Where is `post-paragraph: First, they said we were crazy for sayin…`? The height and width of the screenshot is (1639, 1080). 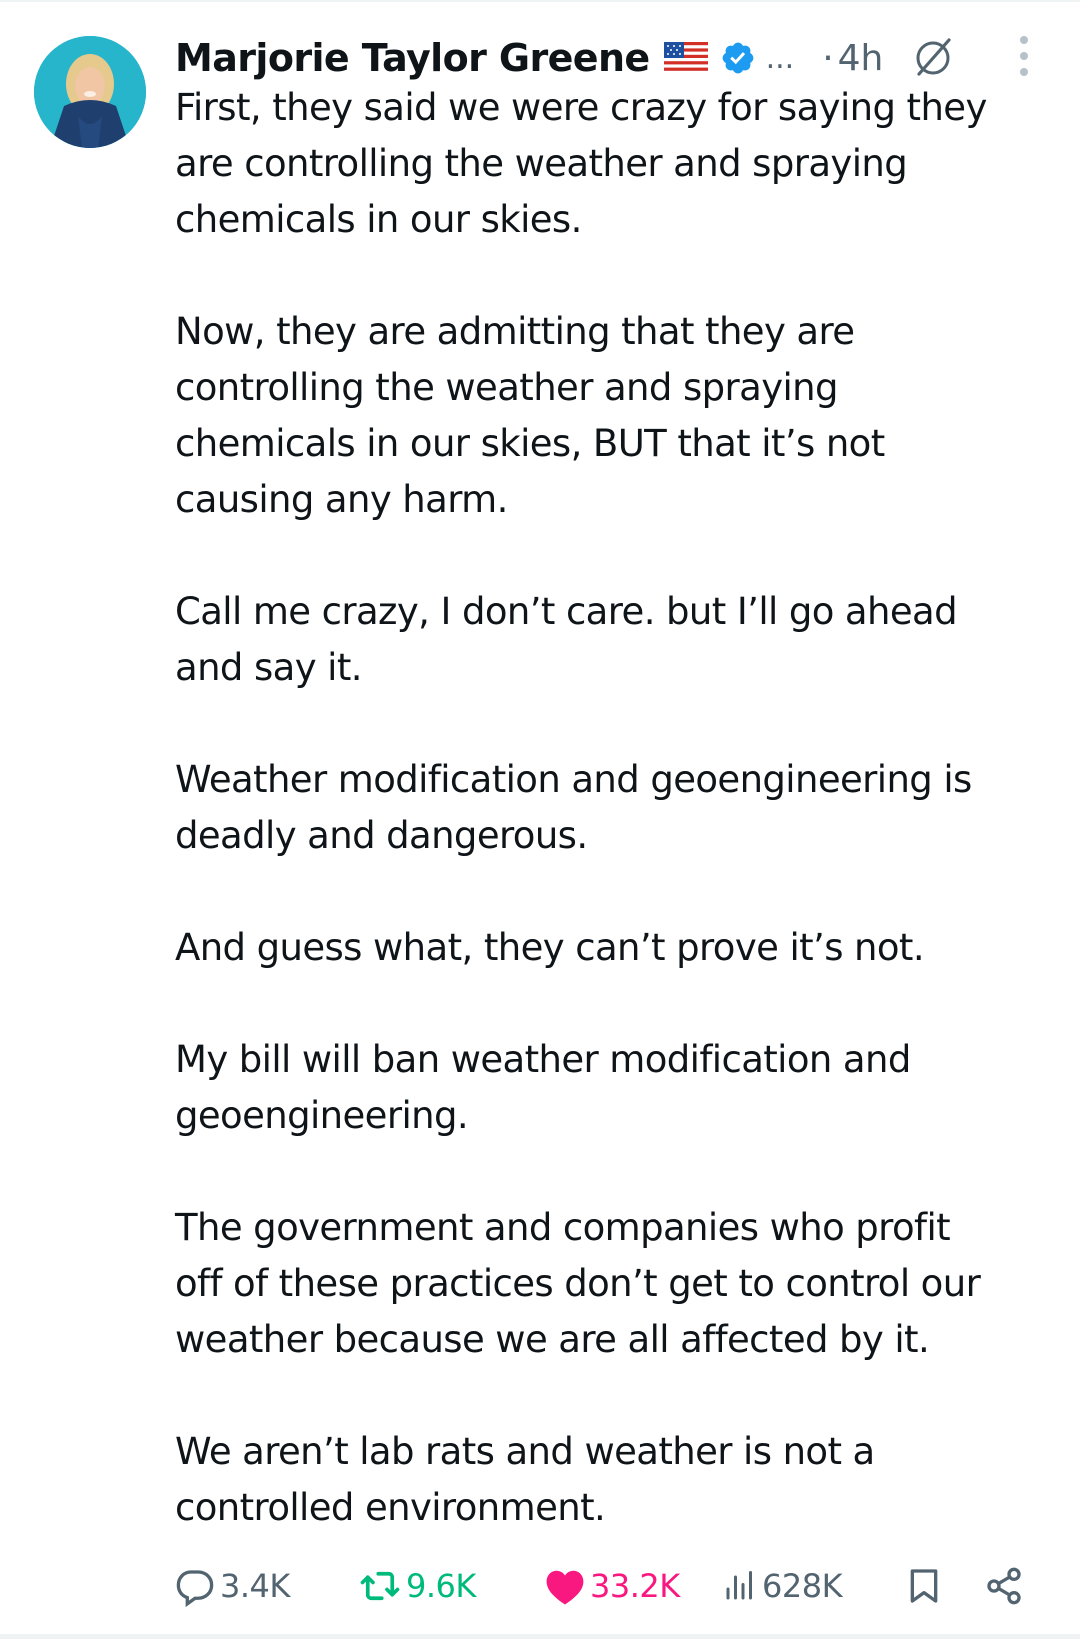 post-paragraph: First, they said we were crazy for sayin… is located at coordinates (615, 164).